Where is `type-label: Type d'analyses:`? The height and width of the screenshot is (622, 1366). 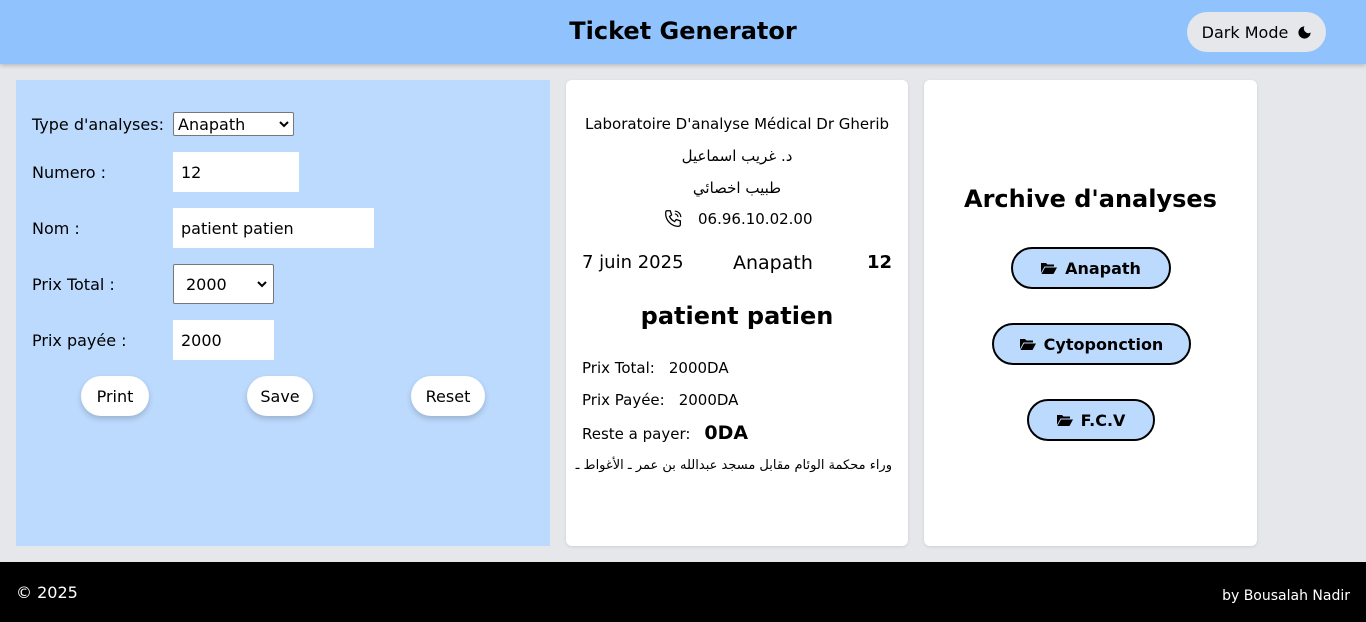
type-label: Type d'analyses: is located at coordinates (98, 124).